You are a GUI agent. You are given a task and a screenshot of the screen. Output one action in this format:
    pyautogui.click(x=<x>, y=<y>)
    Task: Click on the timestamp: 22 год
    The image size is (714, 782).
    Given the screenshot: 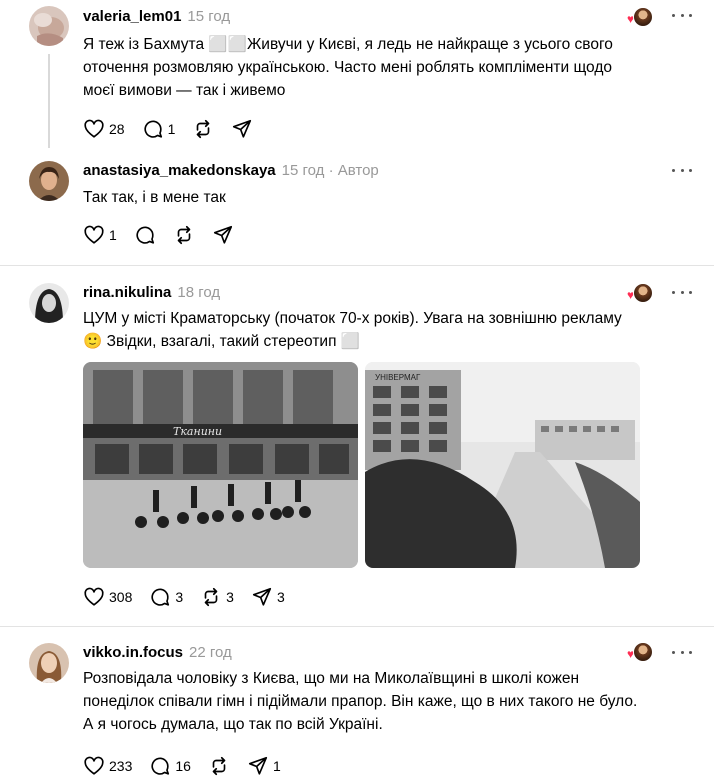 What is the action you would take?
    pyautogui.click(x=210, y=652)
    